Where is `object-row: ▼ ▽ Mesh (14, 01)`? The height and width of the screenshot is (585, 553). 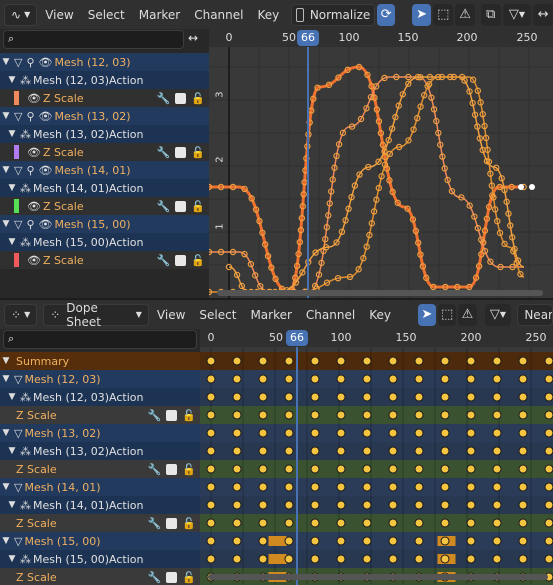 object-row: ▼ ▽ Mesh (14, 01) is located at coordinates (100, 487).